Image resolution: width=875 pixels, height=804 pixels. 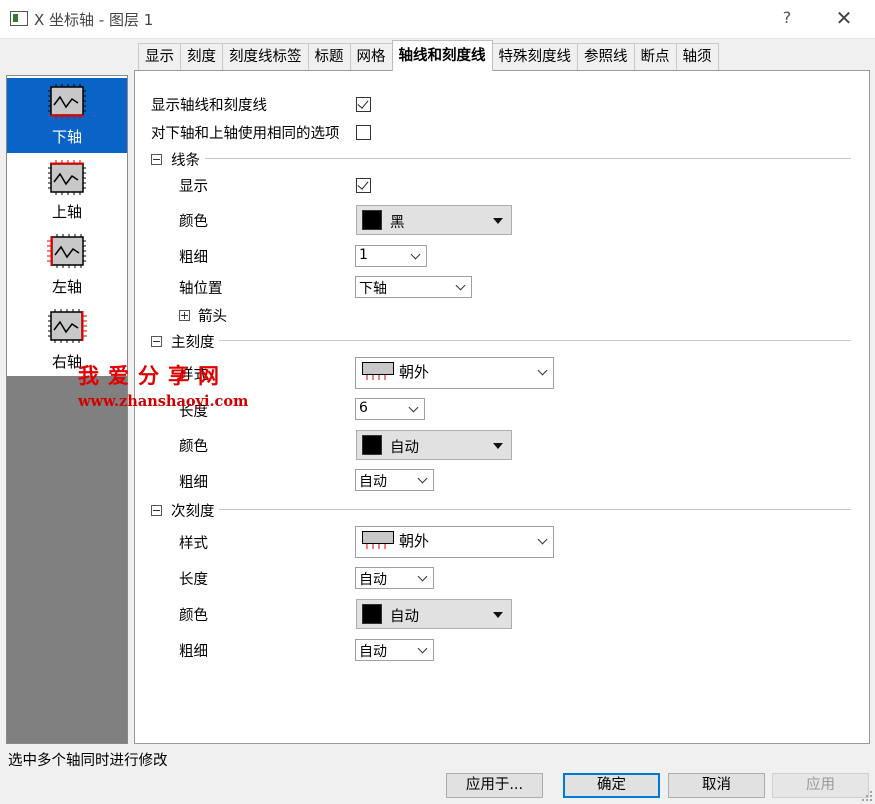 What do you see at coordinates (193, 544) in the screenshot?
I see `minor-style-label: 样式` at bounding box center [193, 544].